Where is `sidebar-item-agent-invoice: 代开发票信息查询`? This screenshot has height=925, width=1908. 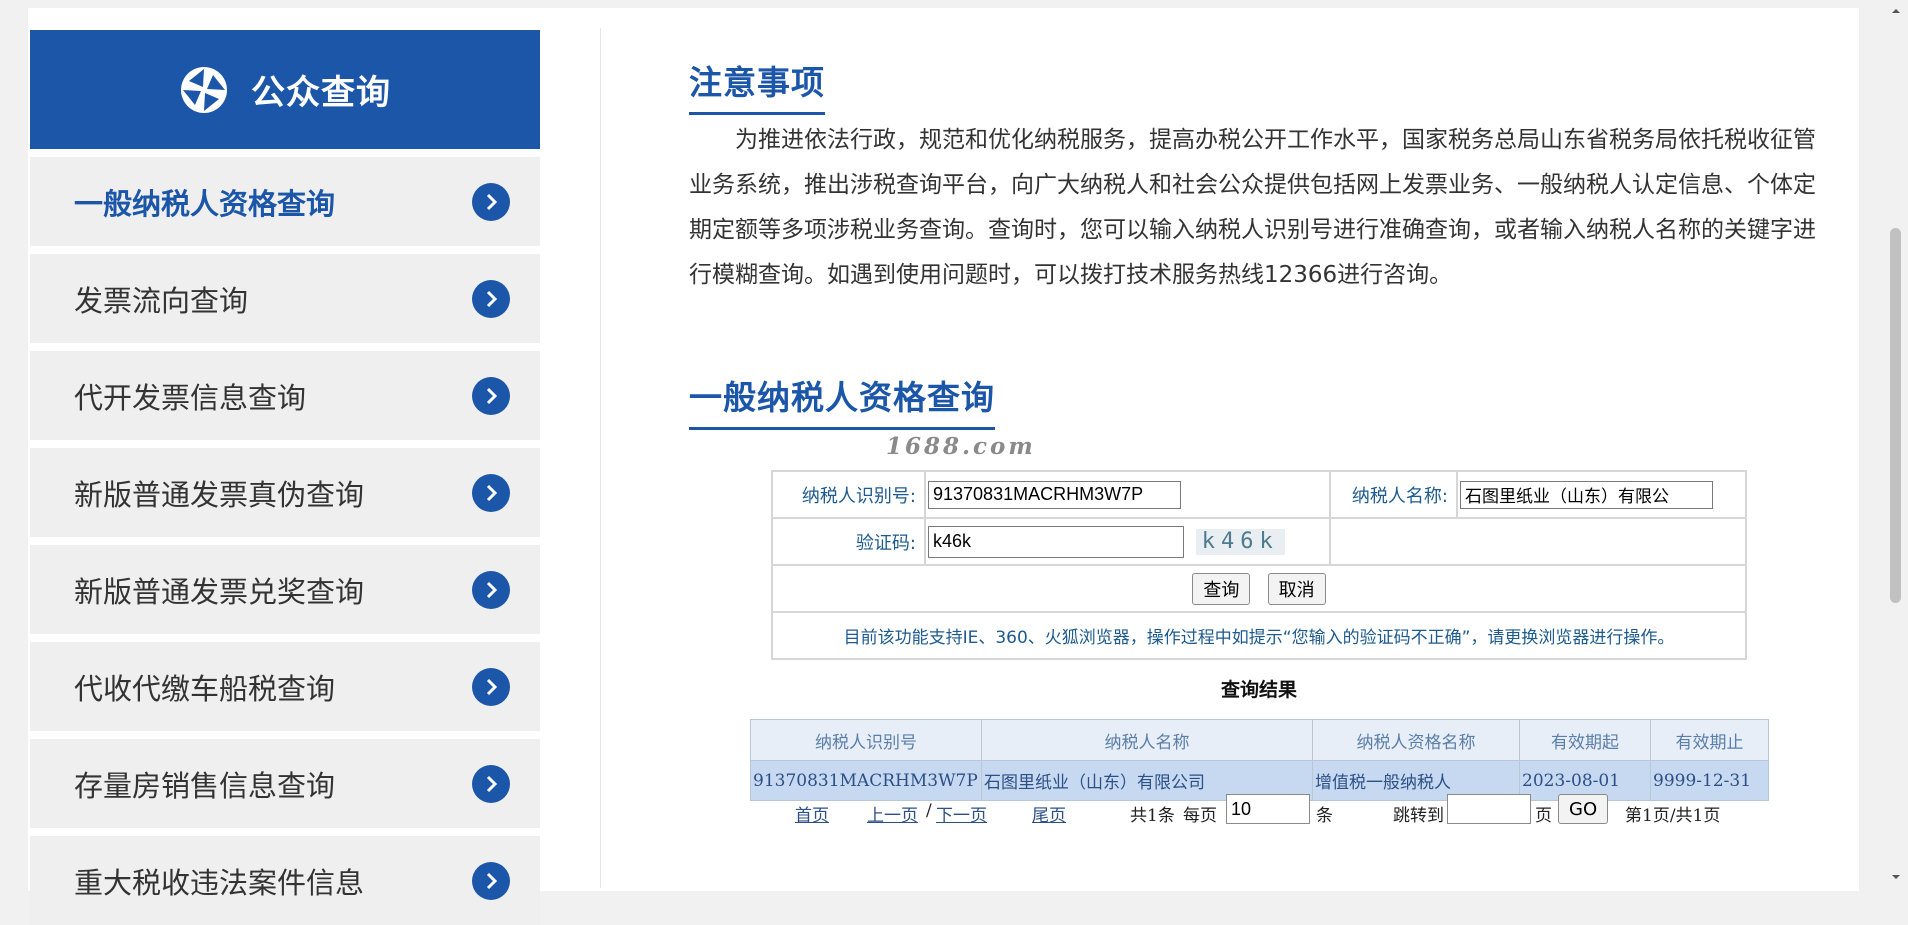
sidebar-item-agent-invoice: 代开发票信息查询 is located at coordinates (285, 395).